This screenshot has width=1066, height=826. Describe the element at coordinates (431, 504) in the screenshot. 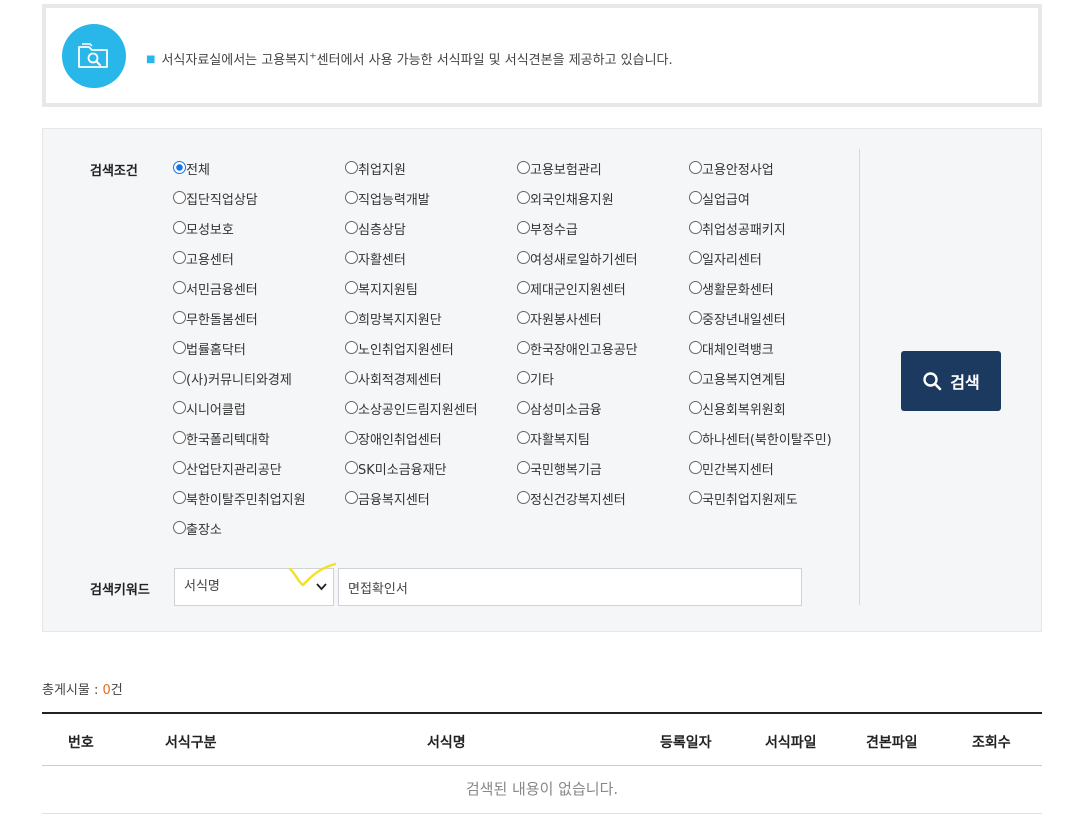

I see `search-condition-option: 금융복지센터` at that location.